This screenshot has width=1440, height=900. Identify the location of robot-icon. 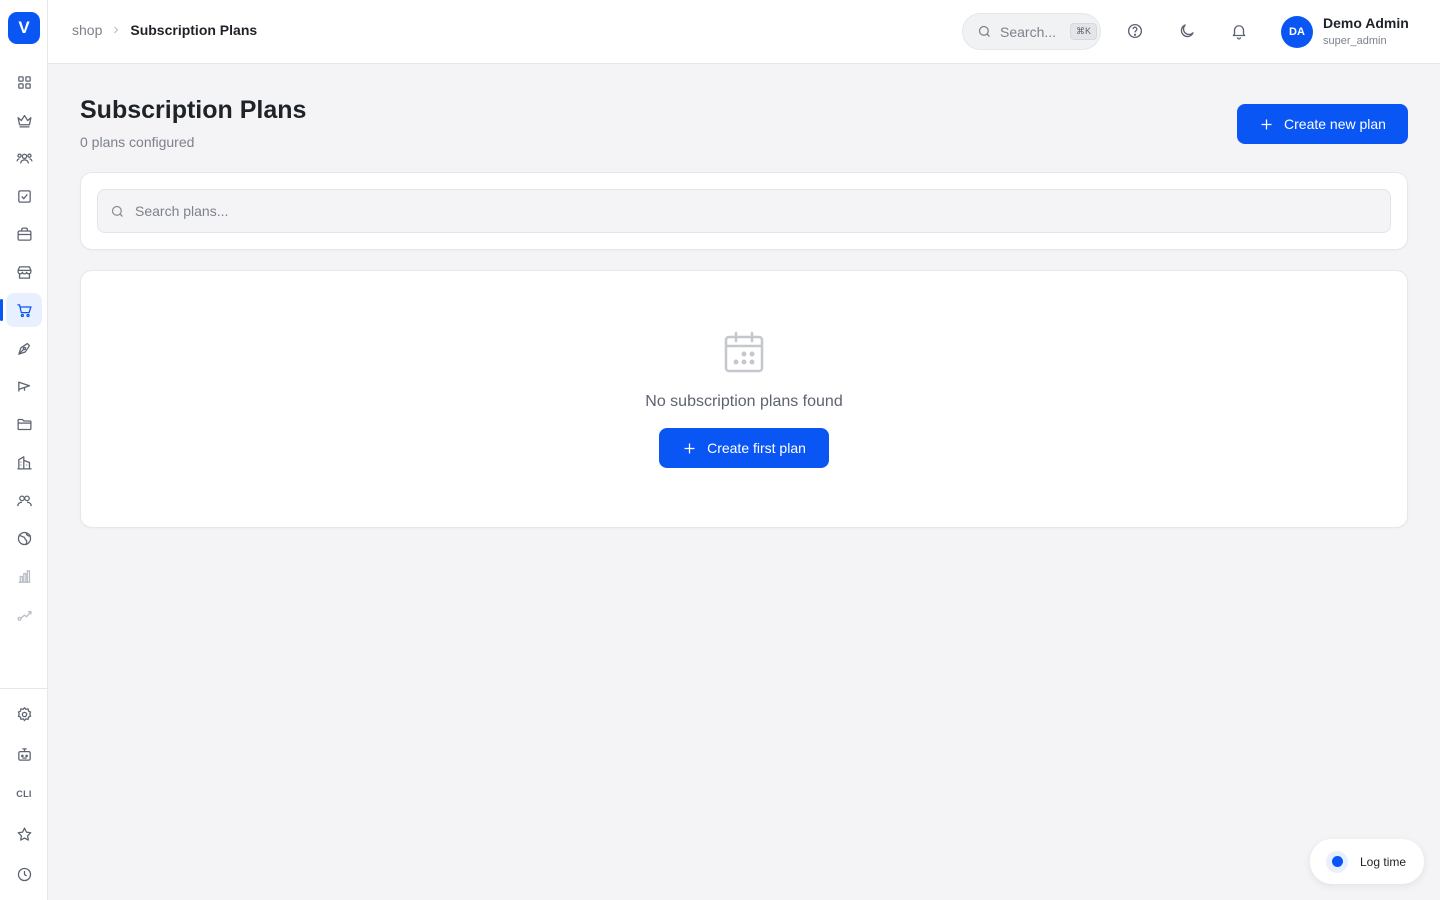
(24, 754).